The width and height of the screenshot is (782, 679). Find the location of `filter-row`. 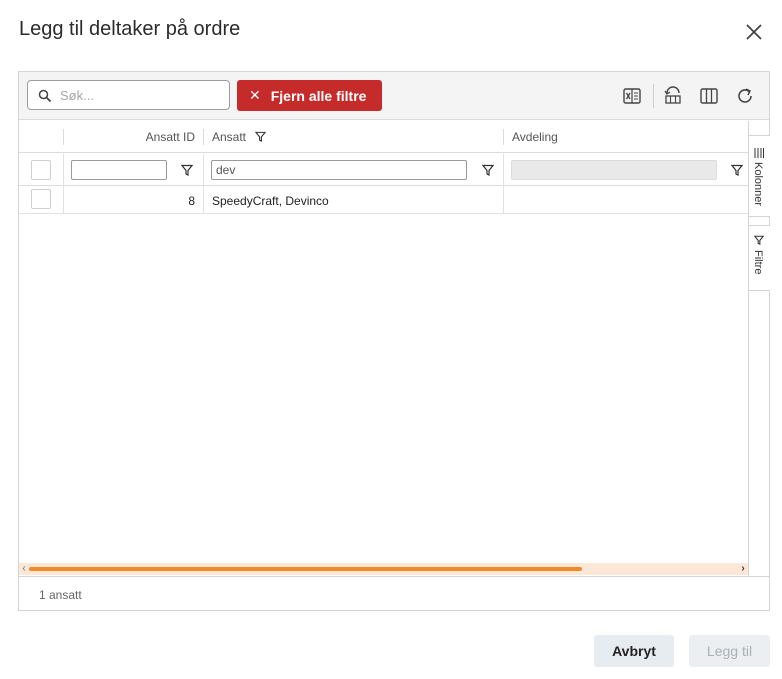

filter-row is located at coordinates (383, 170).